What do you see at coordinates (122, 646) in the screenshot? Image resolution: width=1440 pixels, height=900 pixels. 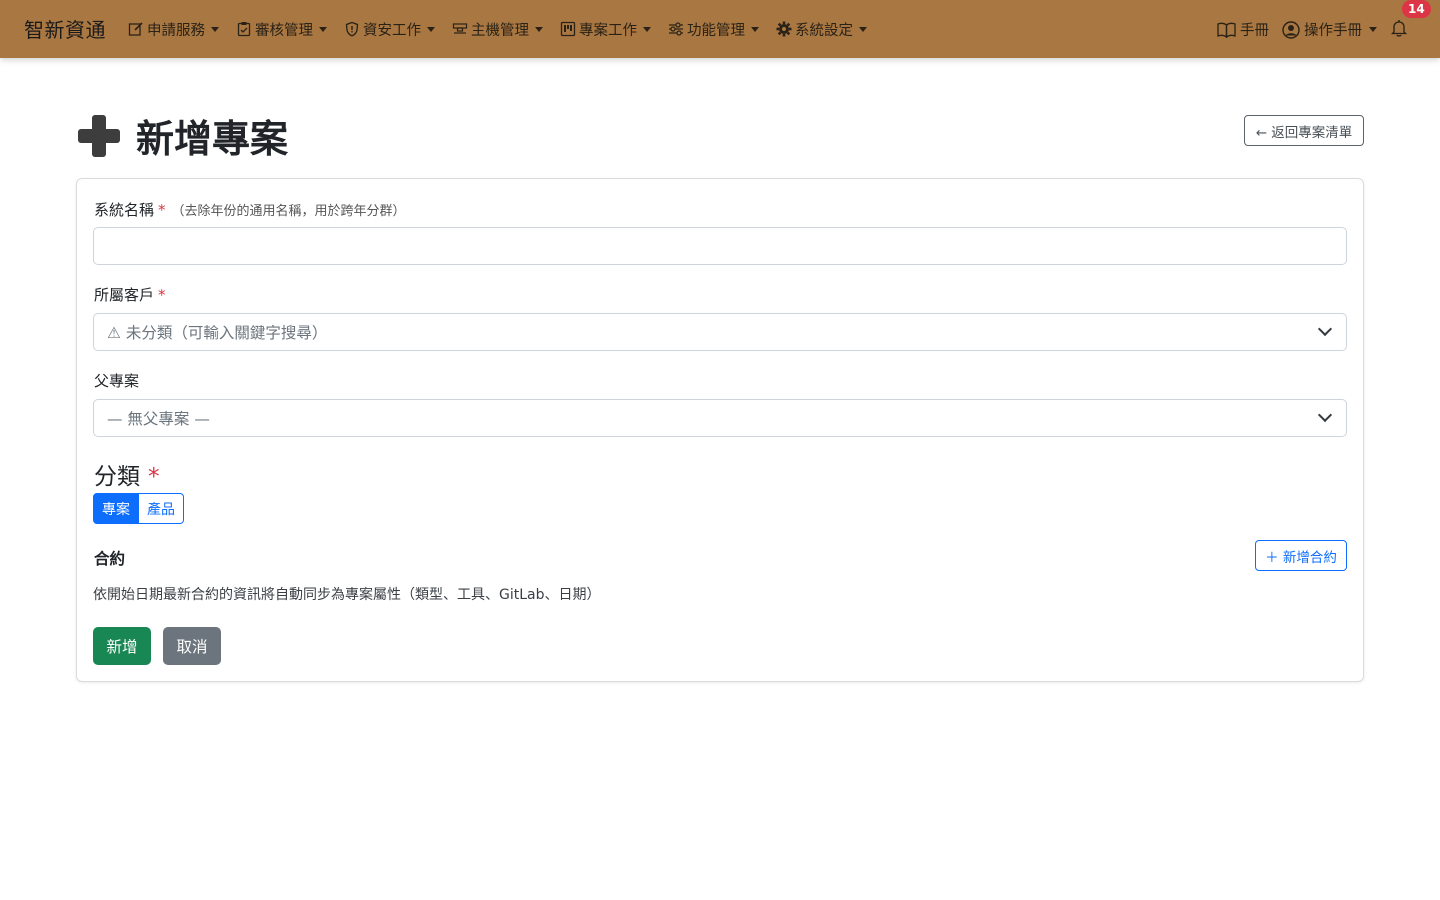 I see `submit-button: 新增` at bounding box center [122, 646].